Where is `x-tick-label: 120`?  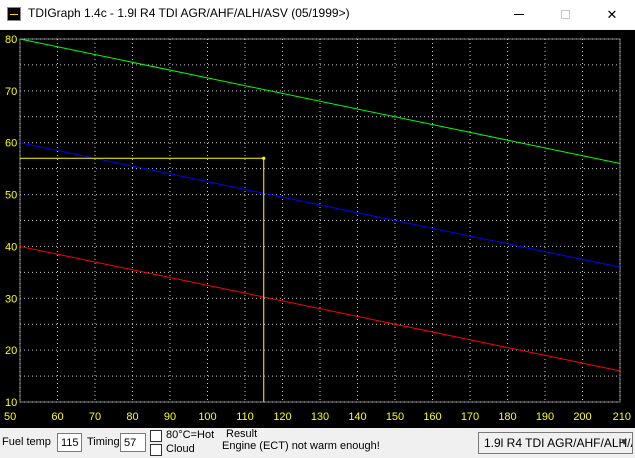 x-tick-label: 120 is located at coordinates (282, 417).